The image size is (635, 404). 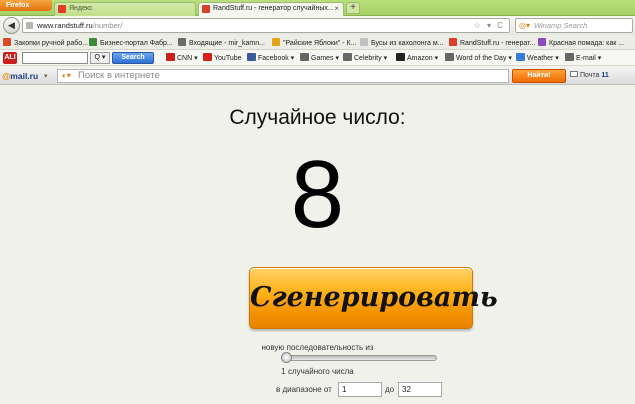 What do you see at coordinates (55, 58) in the screenshot?
I see `toolbar-search-input` at bounding box center [55, 58].